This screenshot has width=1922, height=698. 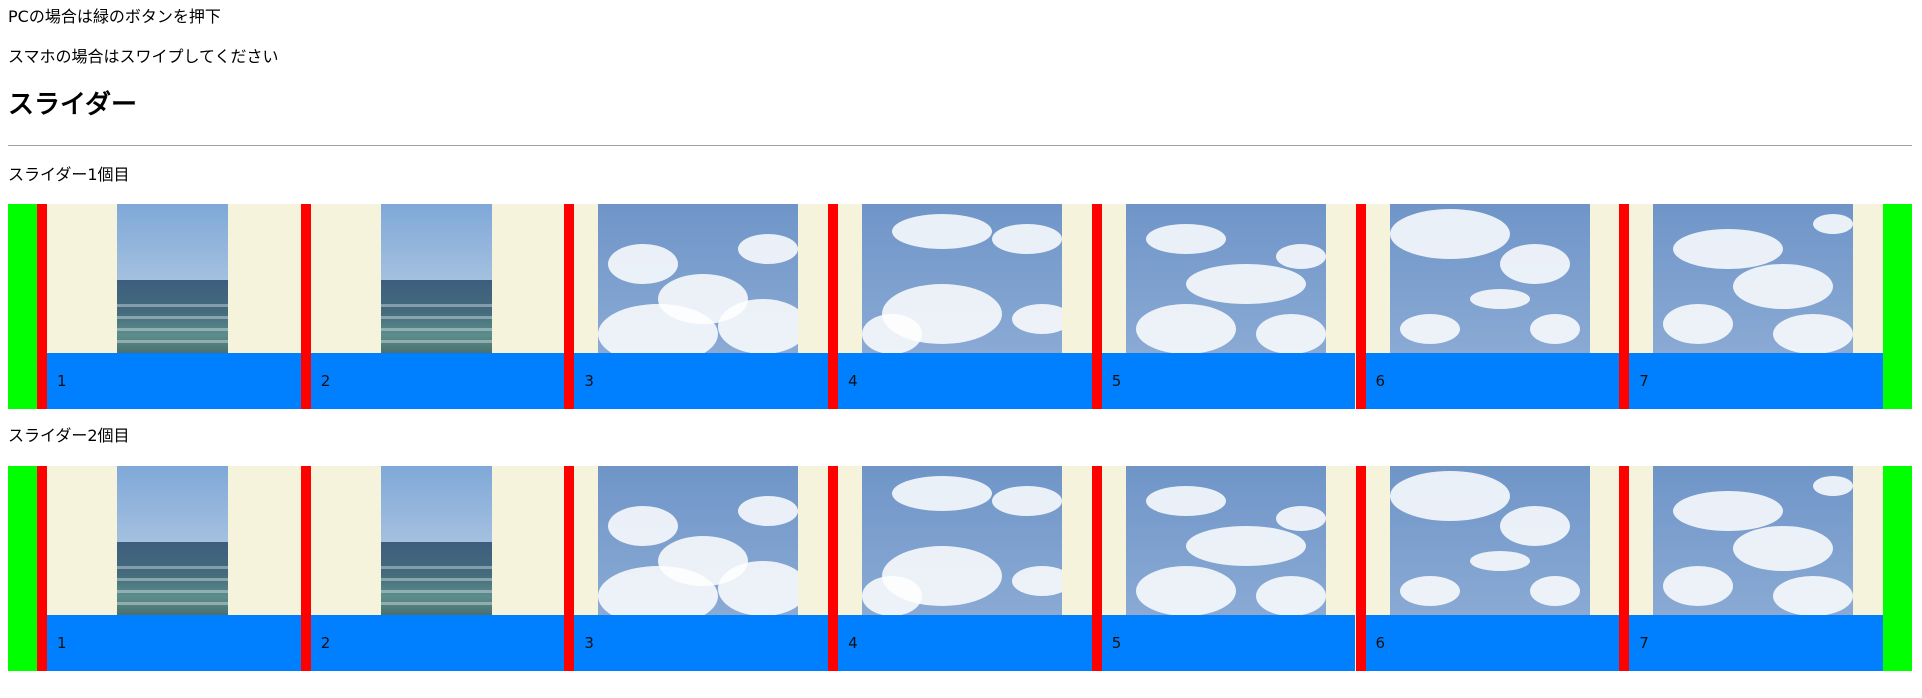 I want to click on slider-2-next-button, so click(x=1897, y=568).